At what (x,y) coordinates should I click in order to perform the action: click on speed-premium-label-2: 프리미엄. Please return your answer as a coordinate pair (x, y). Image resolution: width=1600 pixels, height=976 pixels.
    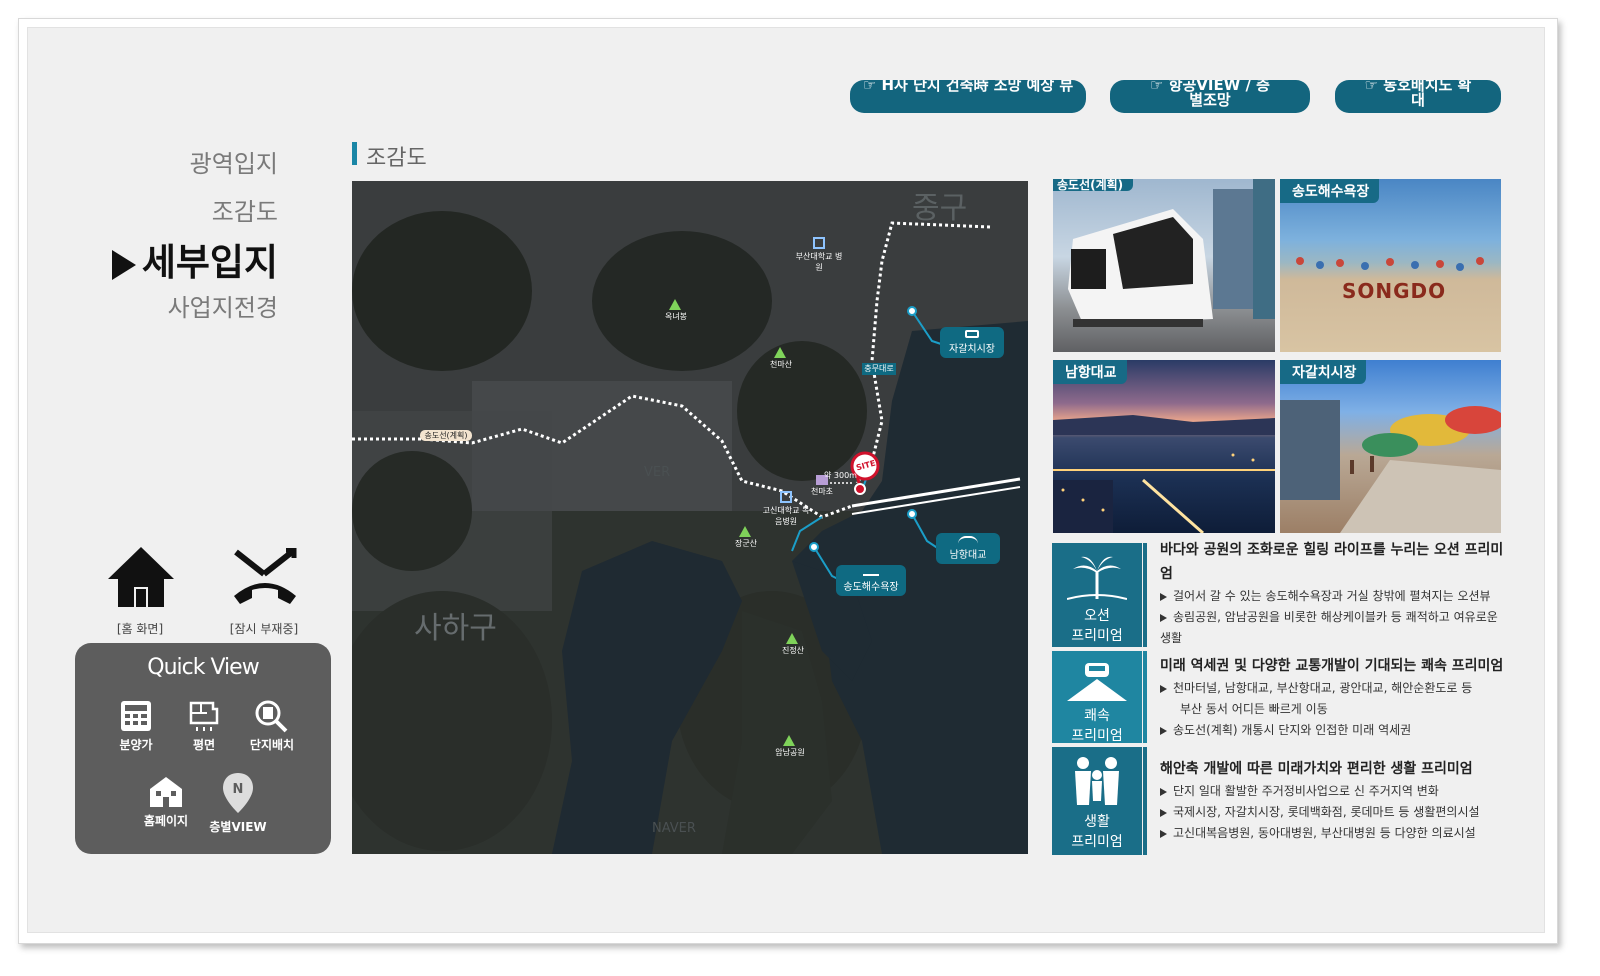
    Looking at the image, I should click on (1097, 736).